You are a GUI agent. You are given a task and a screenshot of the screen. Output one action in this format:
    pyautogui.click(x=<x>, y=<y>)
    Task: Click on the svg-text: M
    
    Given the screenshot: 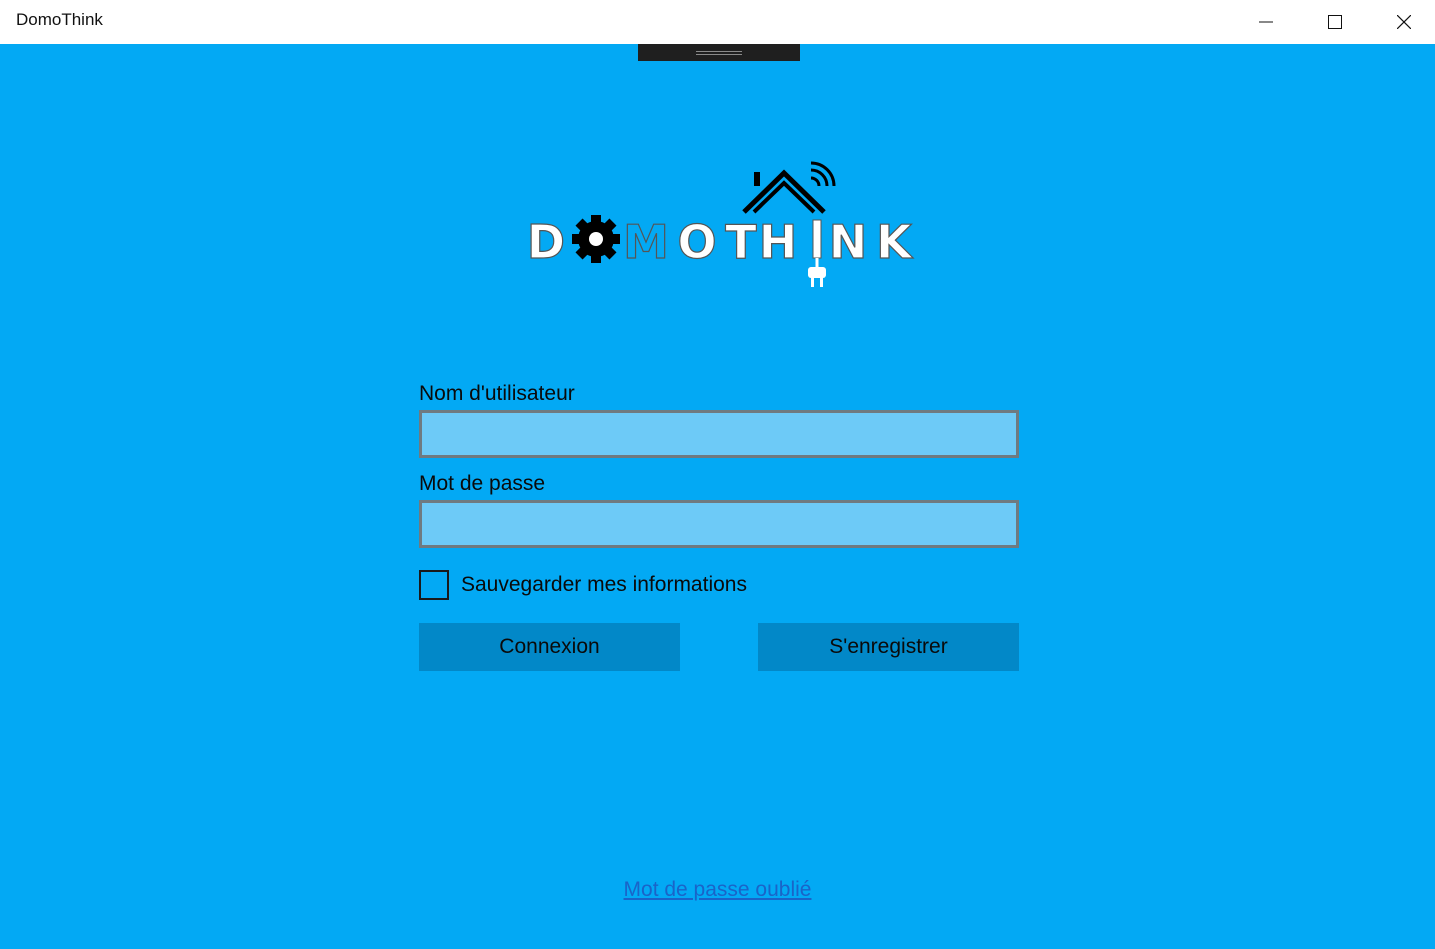 What is the action you would take?
    pyautogui.click(x=646, y=242)
    